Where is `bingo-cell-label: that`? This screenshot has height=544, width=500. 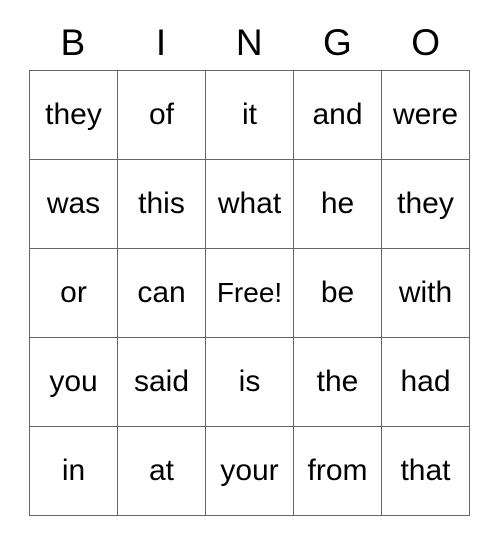
bingo-cell-label: that is located at coordinates (425, 470).